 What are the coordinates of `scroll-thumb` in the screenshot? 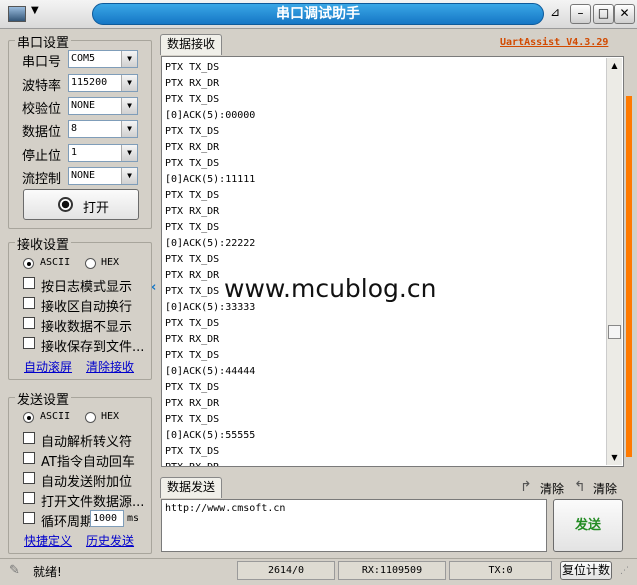 It's located at (614, 332).